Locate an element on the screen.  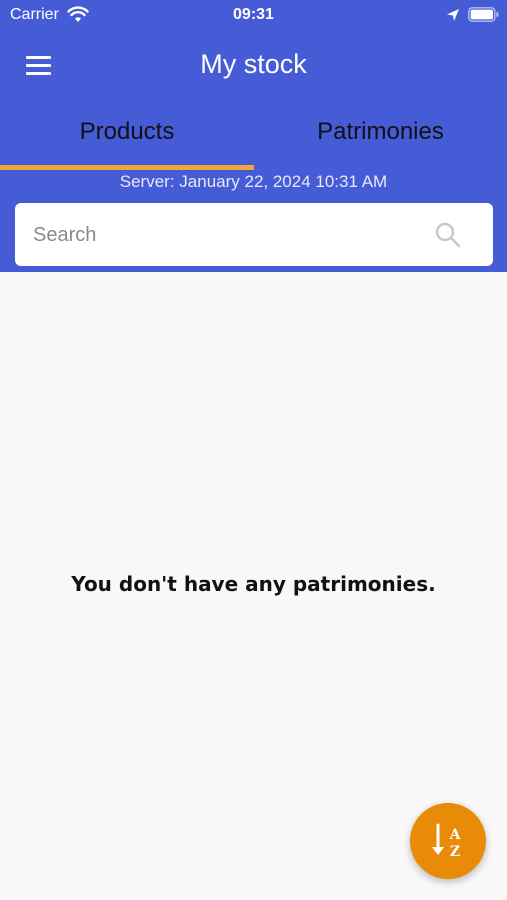
search-box is located at coordinates (254, 234).